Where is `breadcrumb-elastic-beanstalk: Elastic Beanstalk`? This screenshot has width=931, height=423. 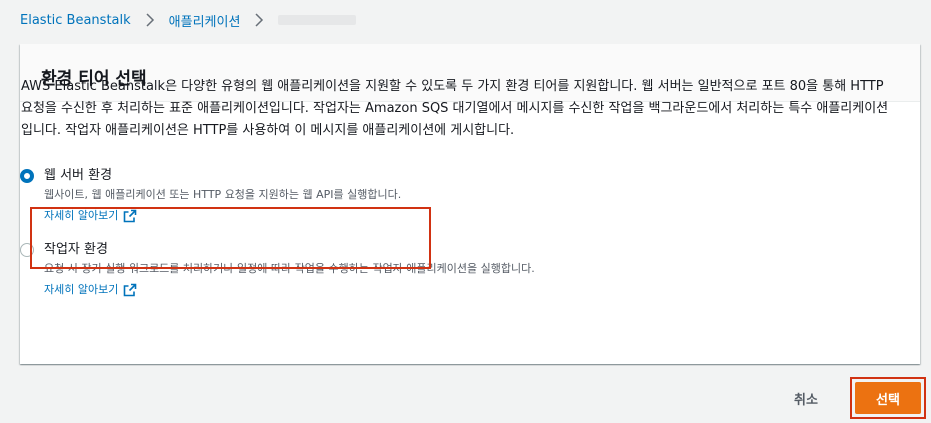
breadcrumb-elastic-beanstalk: Elastic Beanstalk is located at coordinates (75, 20).